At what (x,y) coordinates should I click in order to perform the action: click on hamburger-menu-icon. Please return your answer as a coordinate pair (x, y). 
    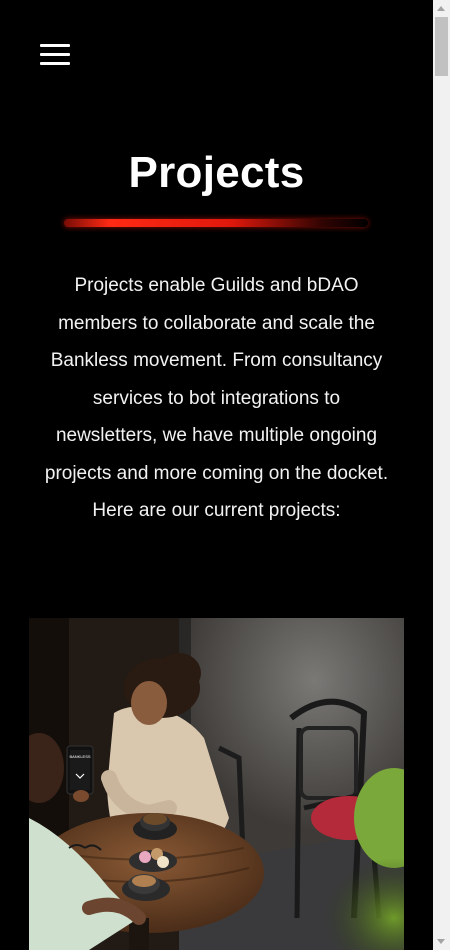
    Looking at the image, I should click on (55, 55).